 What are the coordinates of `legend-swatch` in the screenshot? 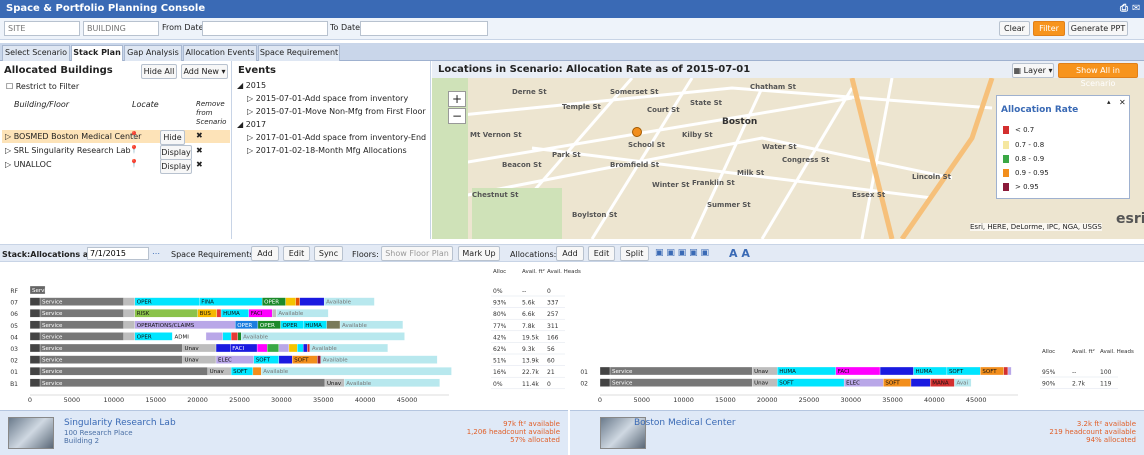 It's located at (1006, 130).